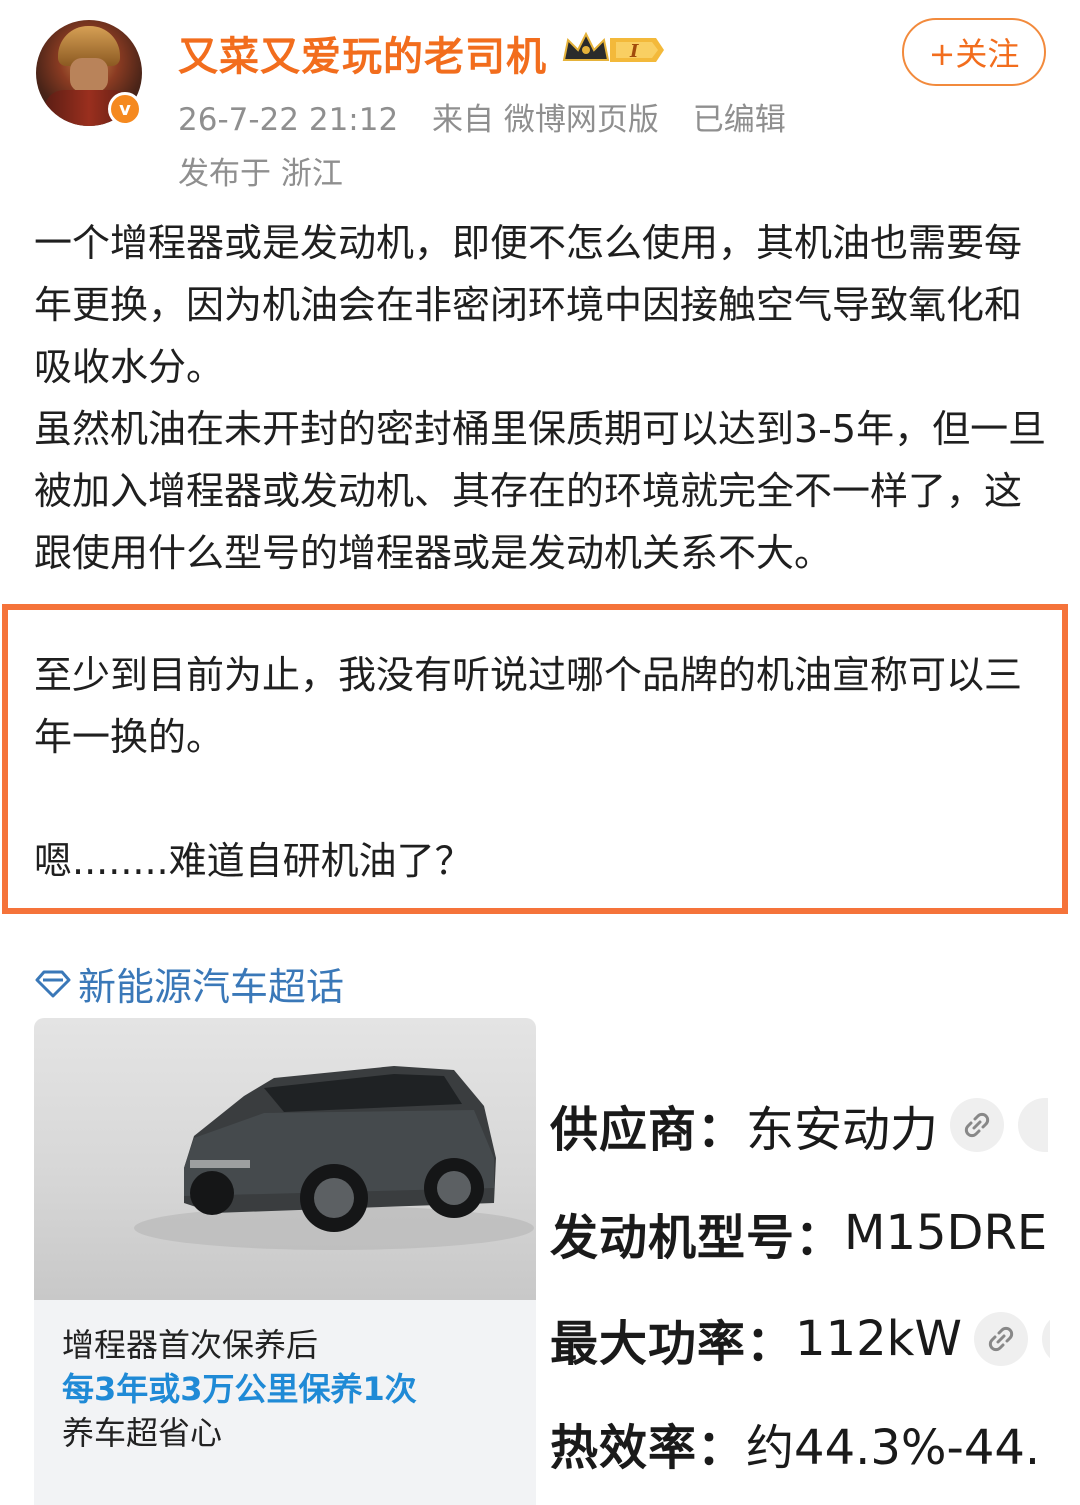  Describe the element at coordinates (334, 1158) in the screenshot. I see `suv-image` at that location.